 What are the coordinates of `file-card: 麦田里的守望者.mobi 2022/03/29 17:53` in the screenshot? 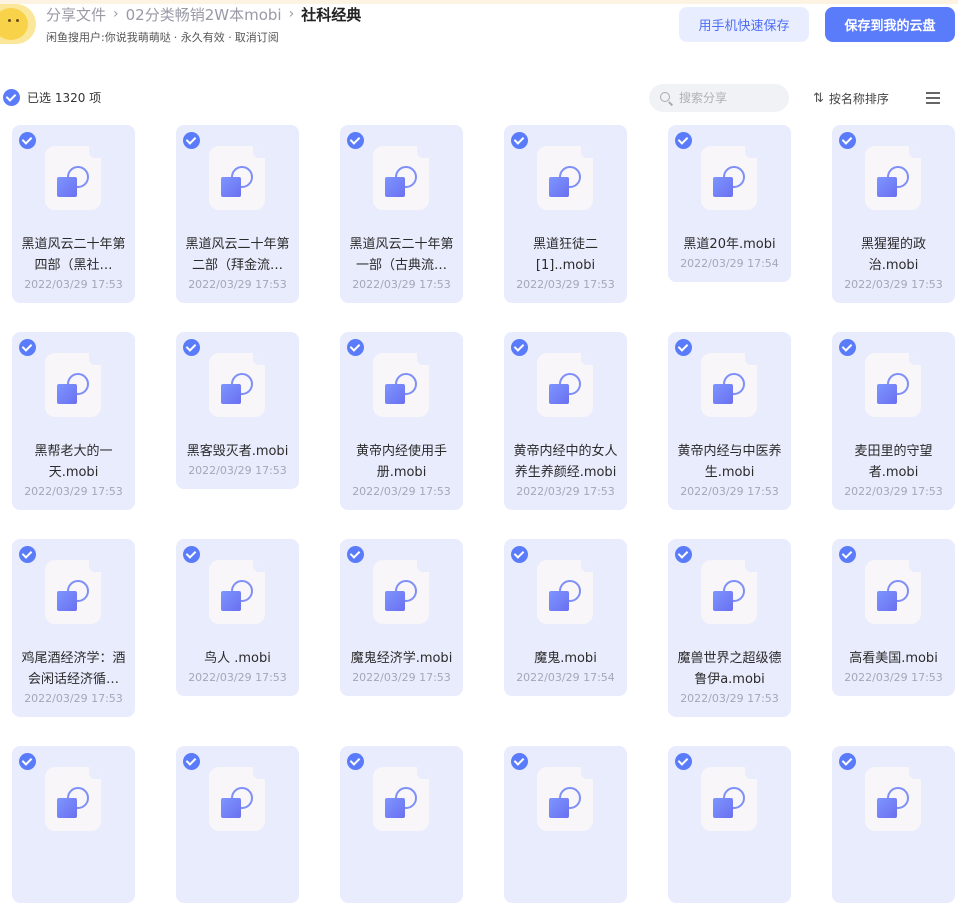 It's located at (893, 421).